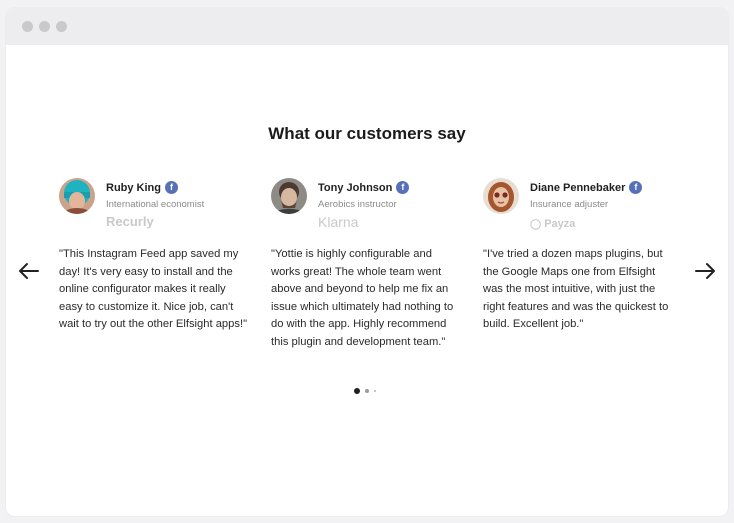 This screenshot has width=734, height=523. I want to click on reviewer-name: Diane Pennebaker f, so click(586, 187).